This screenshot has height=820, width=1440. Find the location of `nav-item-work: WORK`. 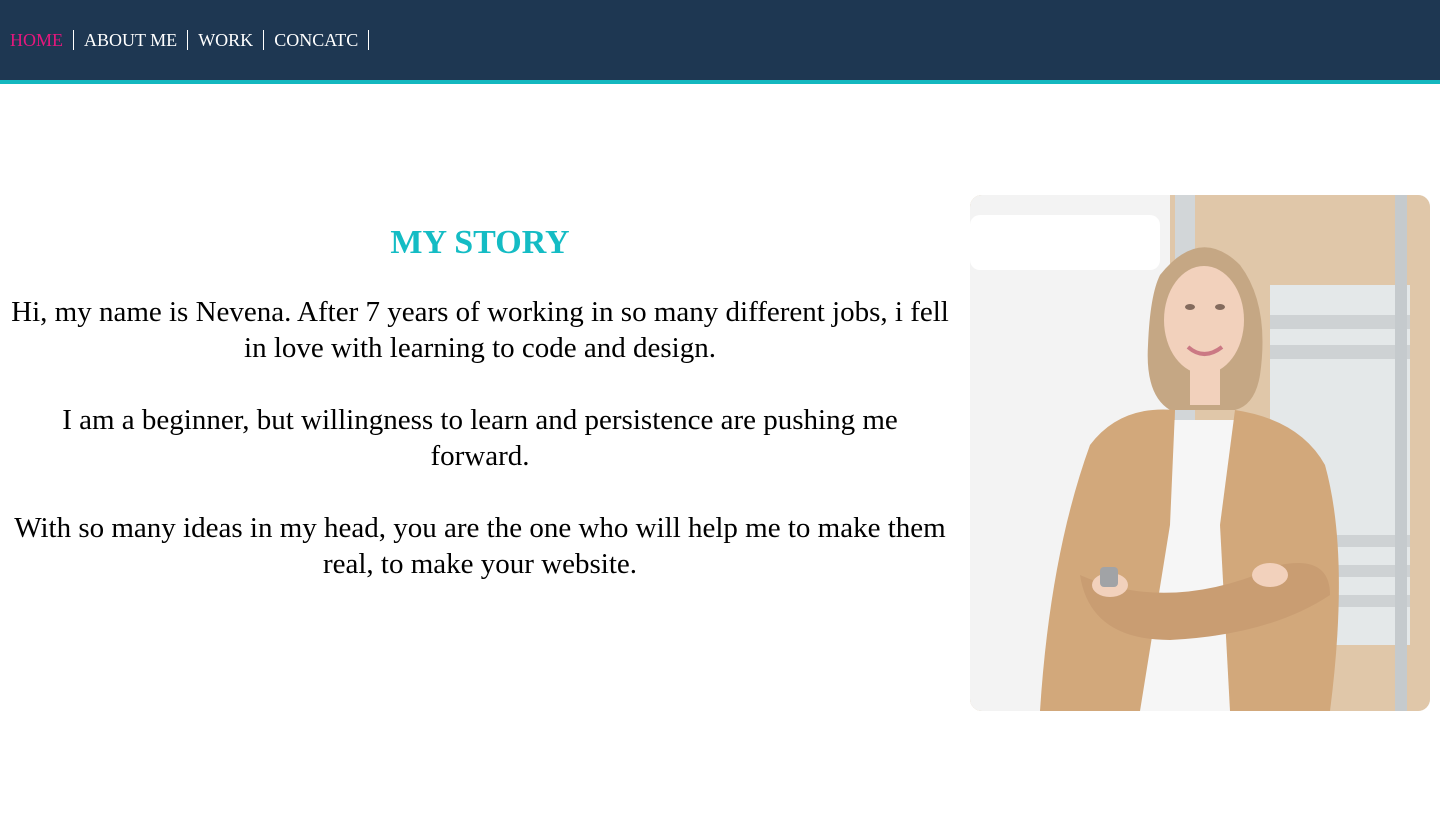

nav-item-work: WORK is located at coordinates (226, 40).